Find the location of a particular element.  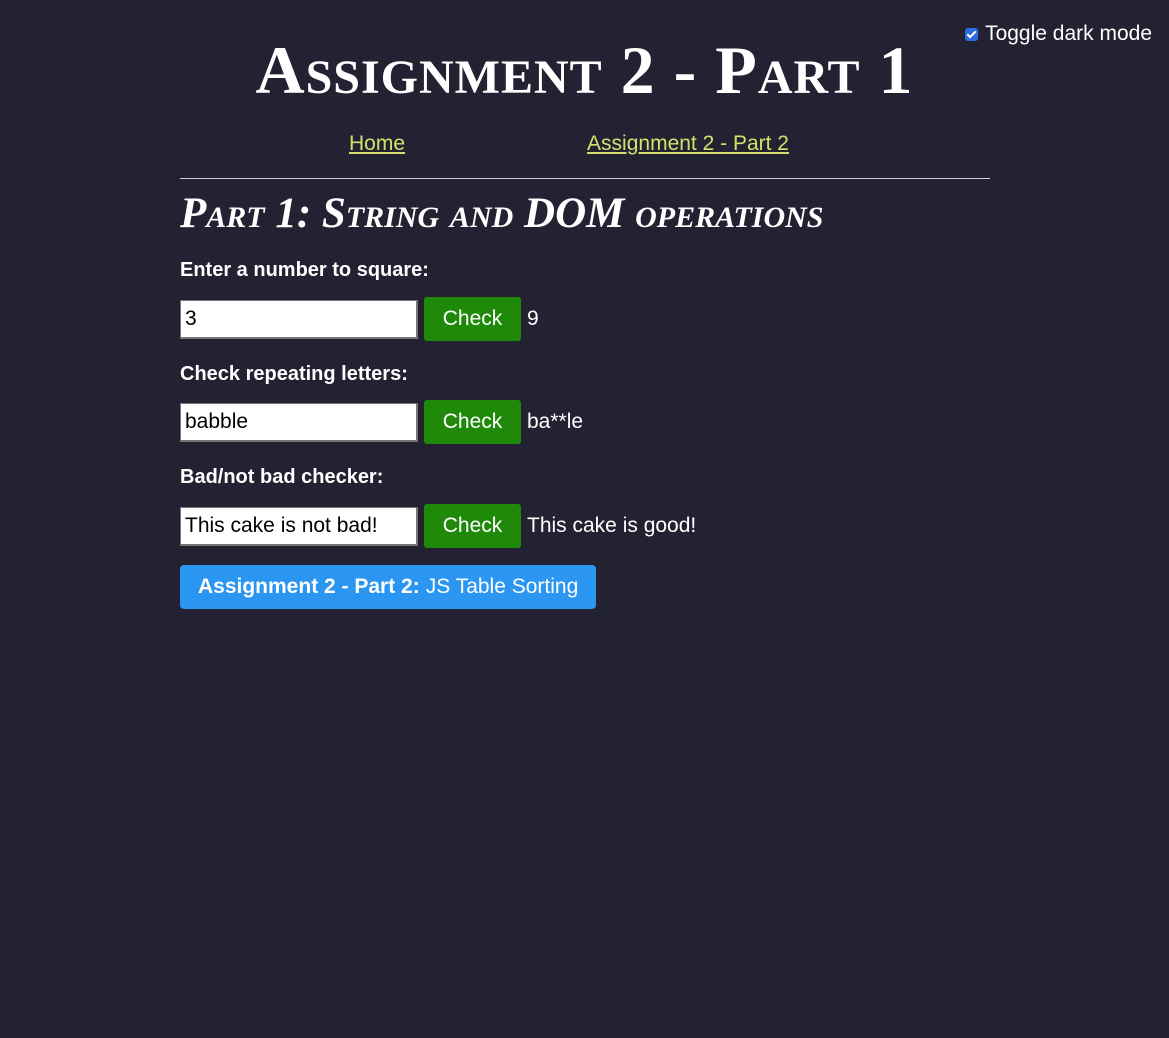

square-label: Enter a number to square: is located at coordinates (304, 270).